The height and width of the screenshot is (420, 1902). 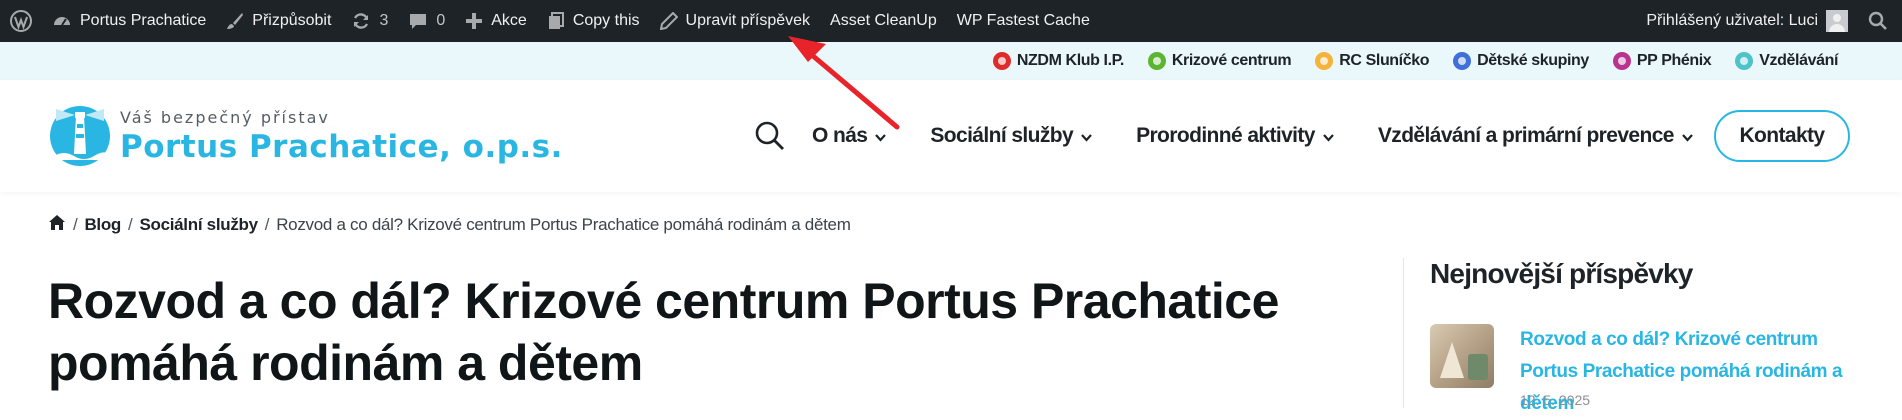 What do you see at coordinates (341, 146) in the screenshot?
I see `site-title: Portus Prachatice, o.p.s.` at bounding box center [341, 146].